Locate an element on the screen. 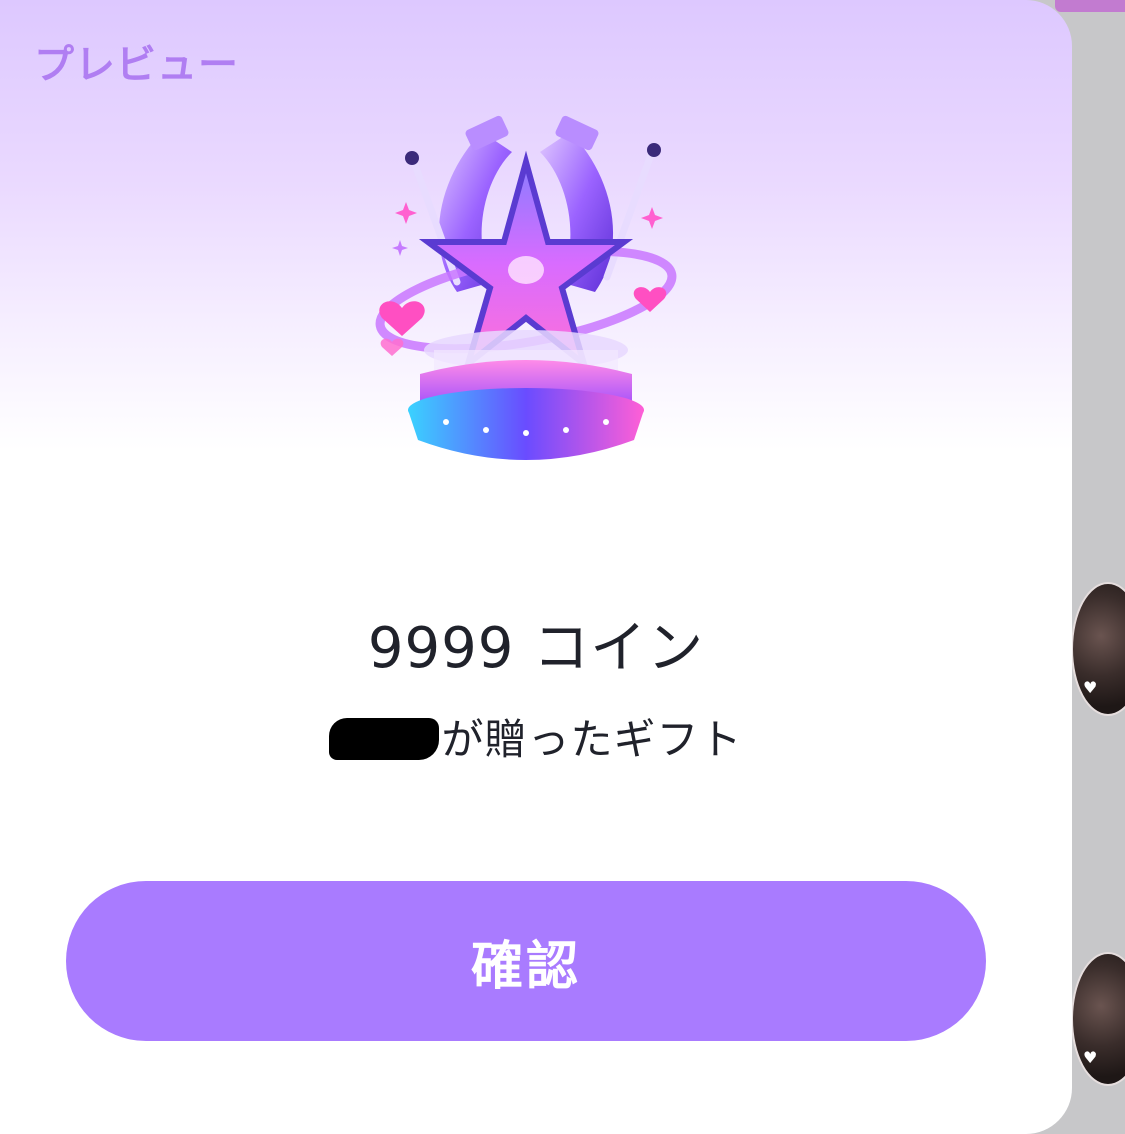  dialog-title: プレビュー is located at coordinates (136, 65).